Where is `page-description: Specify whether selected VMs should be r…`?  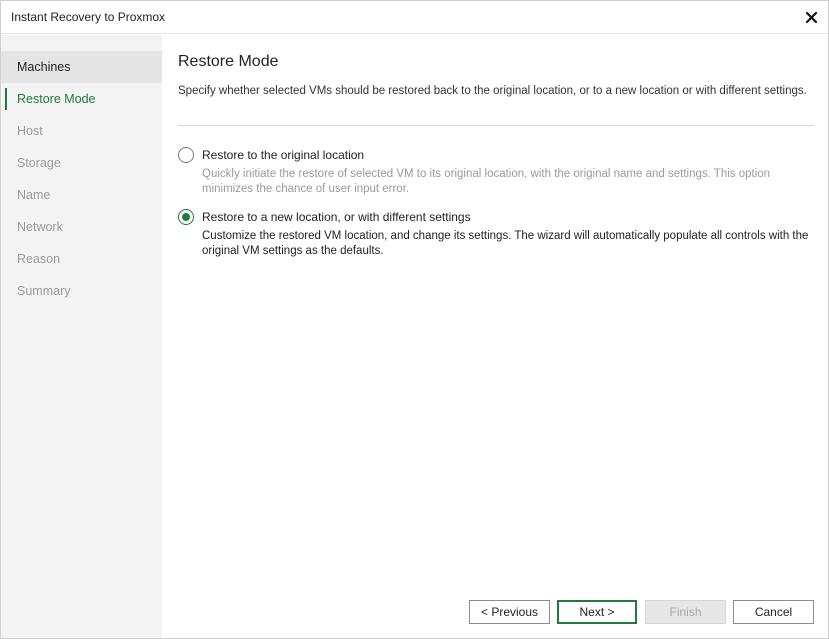
page-description: Specify whether selected VMs should be r… is located at coordinates (492, 91).